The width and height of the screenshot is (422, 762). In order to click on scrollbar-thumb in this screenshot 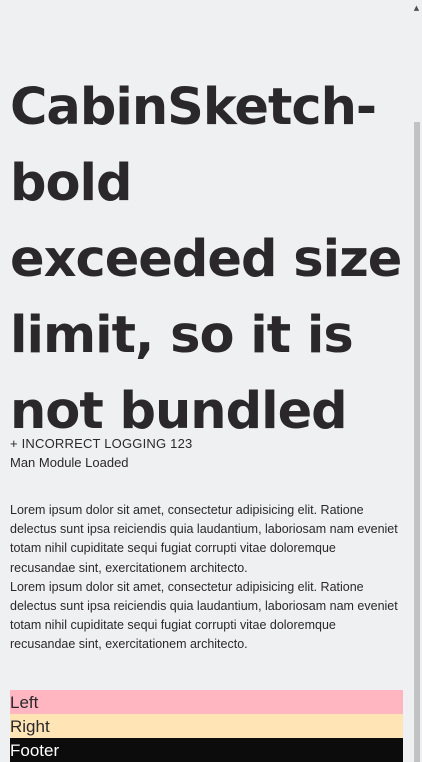, I will do `click(417, 442)`.